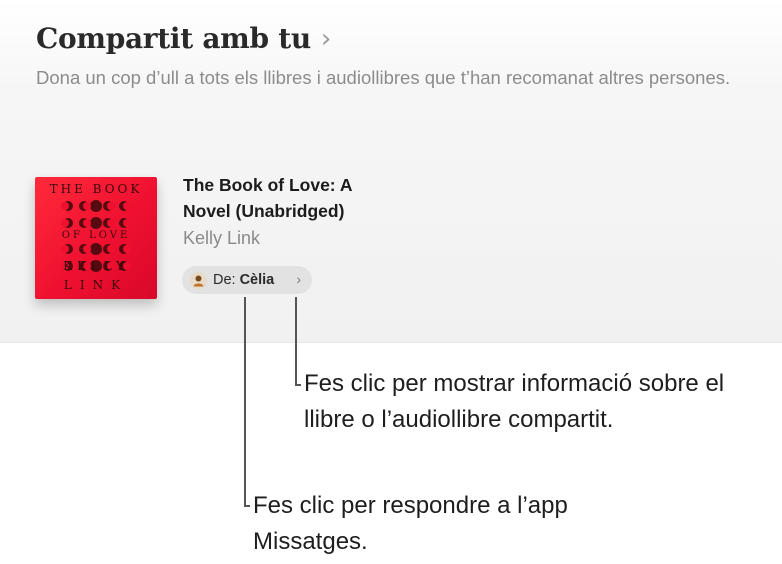 The height and width of the screenshot is (564, 782). I want to click on callout-line-messages, so click(245, 401).